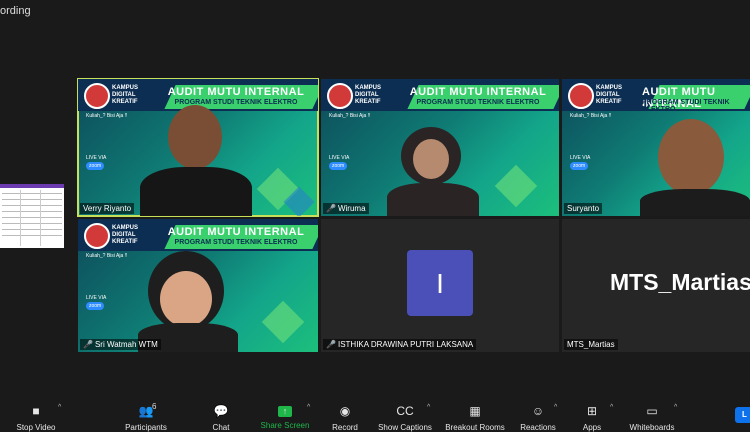 The image size is (750, 432). I want to click on video-options-chevron-icon: ^, so click(59, 407).